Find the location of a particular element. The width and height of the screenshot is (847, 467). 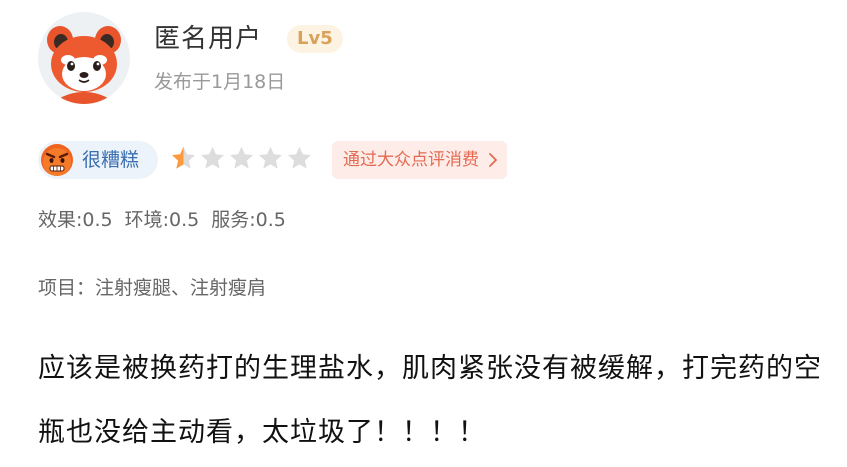

mood-label: 很糟糕 is located at coordinates (111, 160).